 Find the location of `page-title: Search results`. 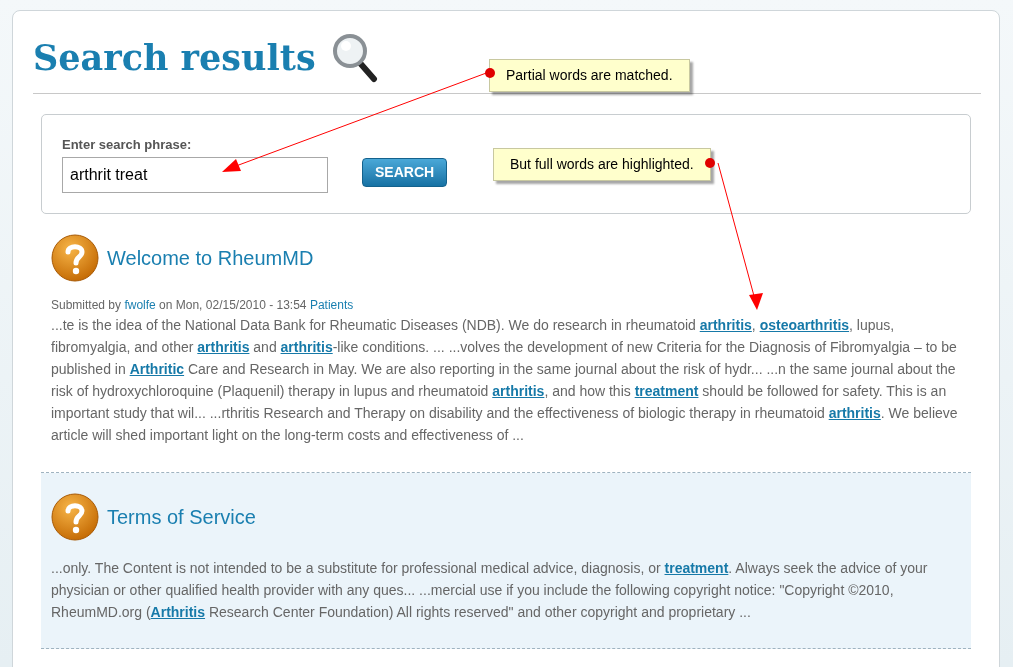

page-title: Search results is located at coordinates (174, 58).